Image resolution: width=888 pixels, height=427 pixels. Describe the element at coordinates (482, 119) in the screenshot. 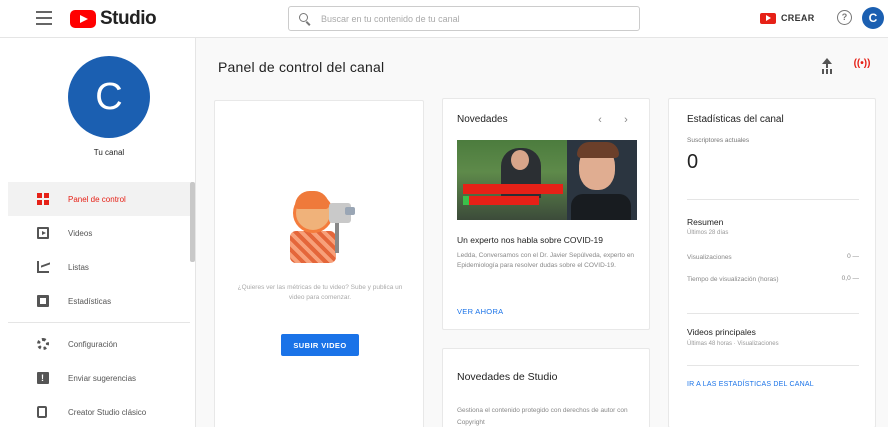

I see `news-card-title: Novedades` at that location.